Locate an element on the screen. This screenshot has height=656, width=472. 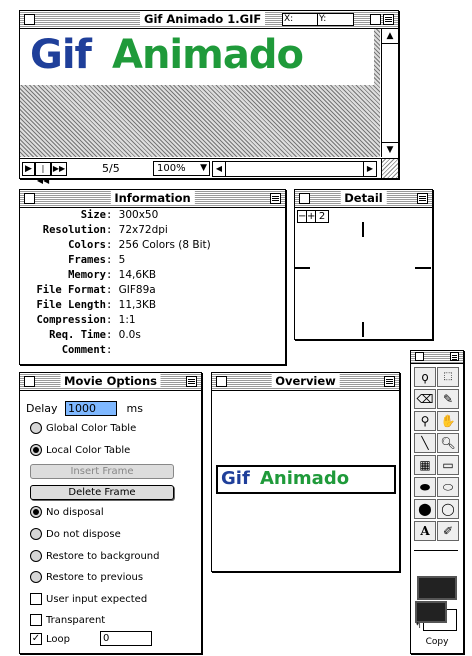
copy-label: Copy is located at coordinates (437, 642).